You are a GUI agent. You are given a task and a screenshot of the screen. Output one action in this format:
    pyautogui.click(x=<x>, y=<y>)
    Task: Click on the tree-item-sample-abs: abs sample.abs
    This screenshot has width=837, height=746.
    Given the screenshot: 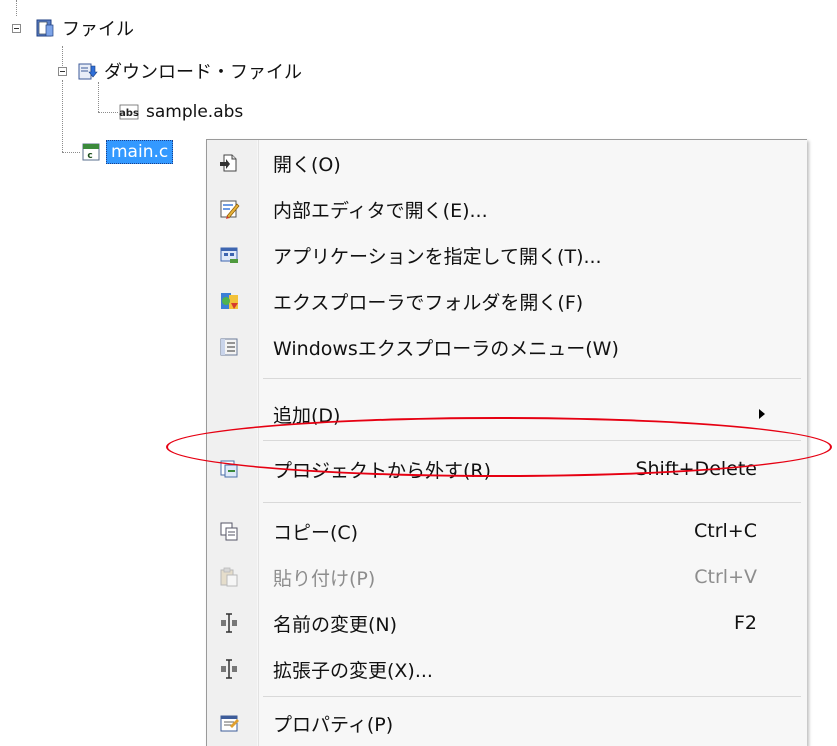 What is the action you would take?
    pyautogui.click(x=180, y=112)
    